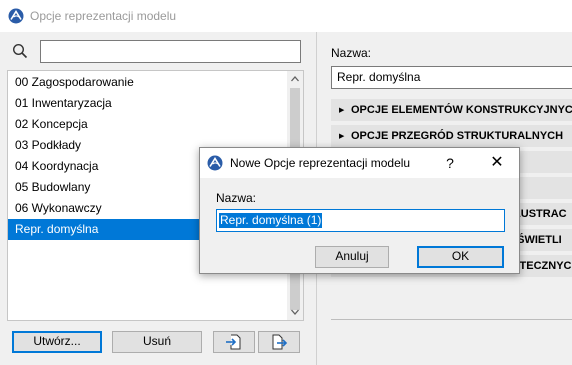  What do you see at coordinates (147, 103) in the screenshot?
I see `list-item: 01 Inwentaryzacja` at bounding box center [147, 103].